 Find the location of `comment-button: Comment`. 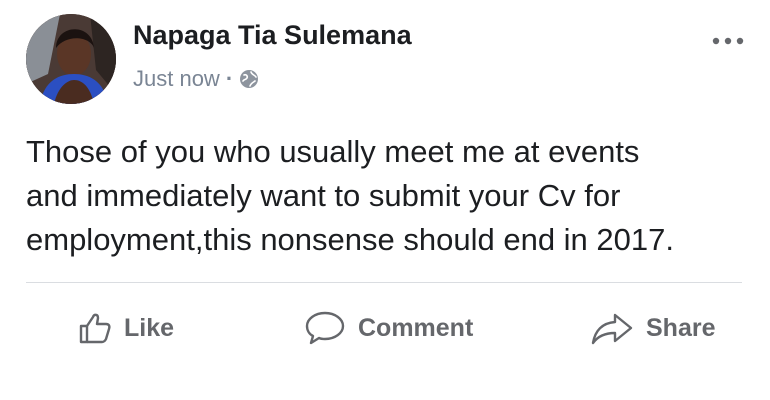

comment-button: Comment is located at coordinates (388, 328).